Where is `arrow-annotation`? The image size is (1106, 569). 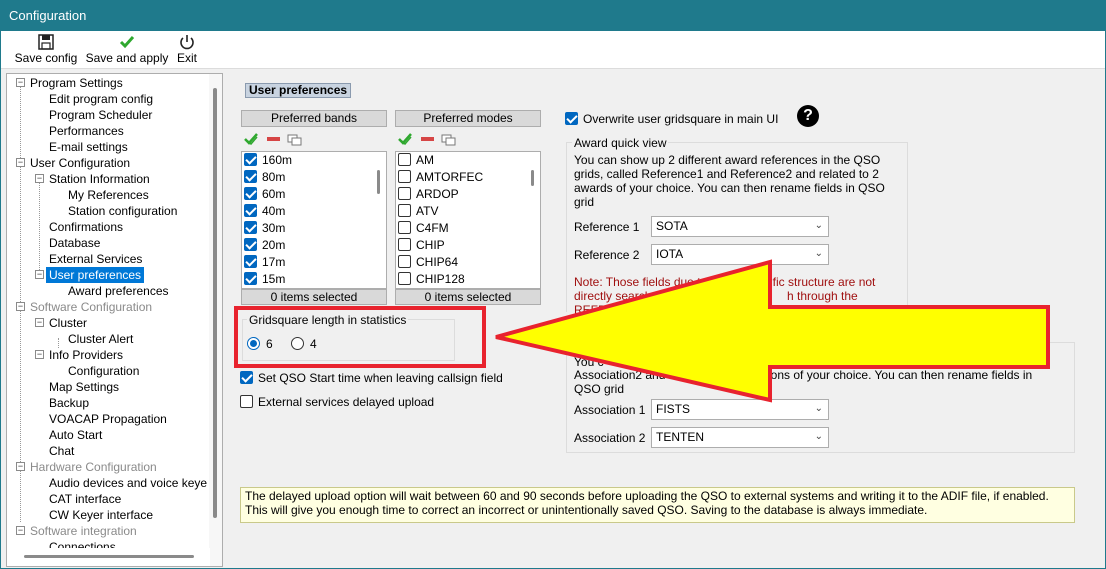
arrow-annotation is located at coordinates (772, 331).